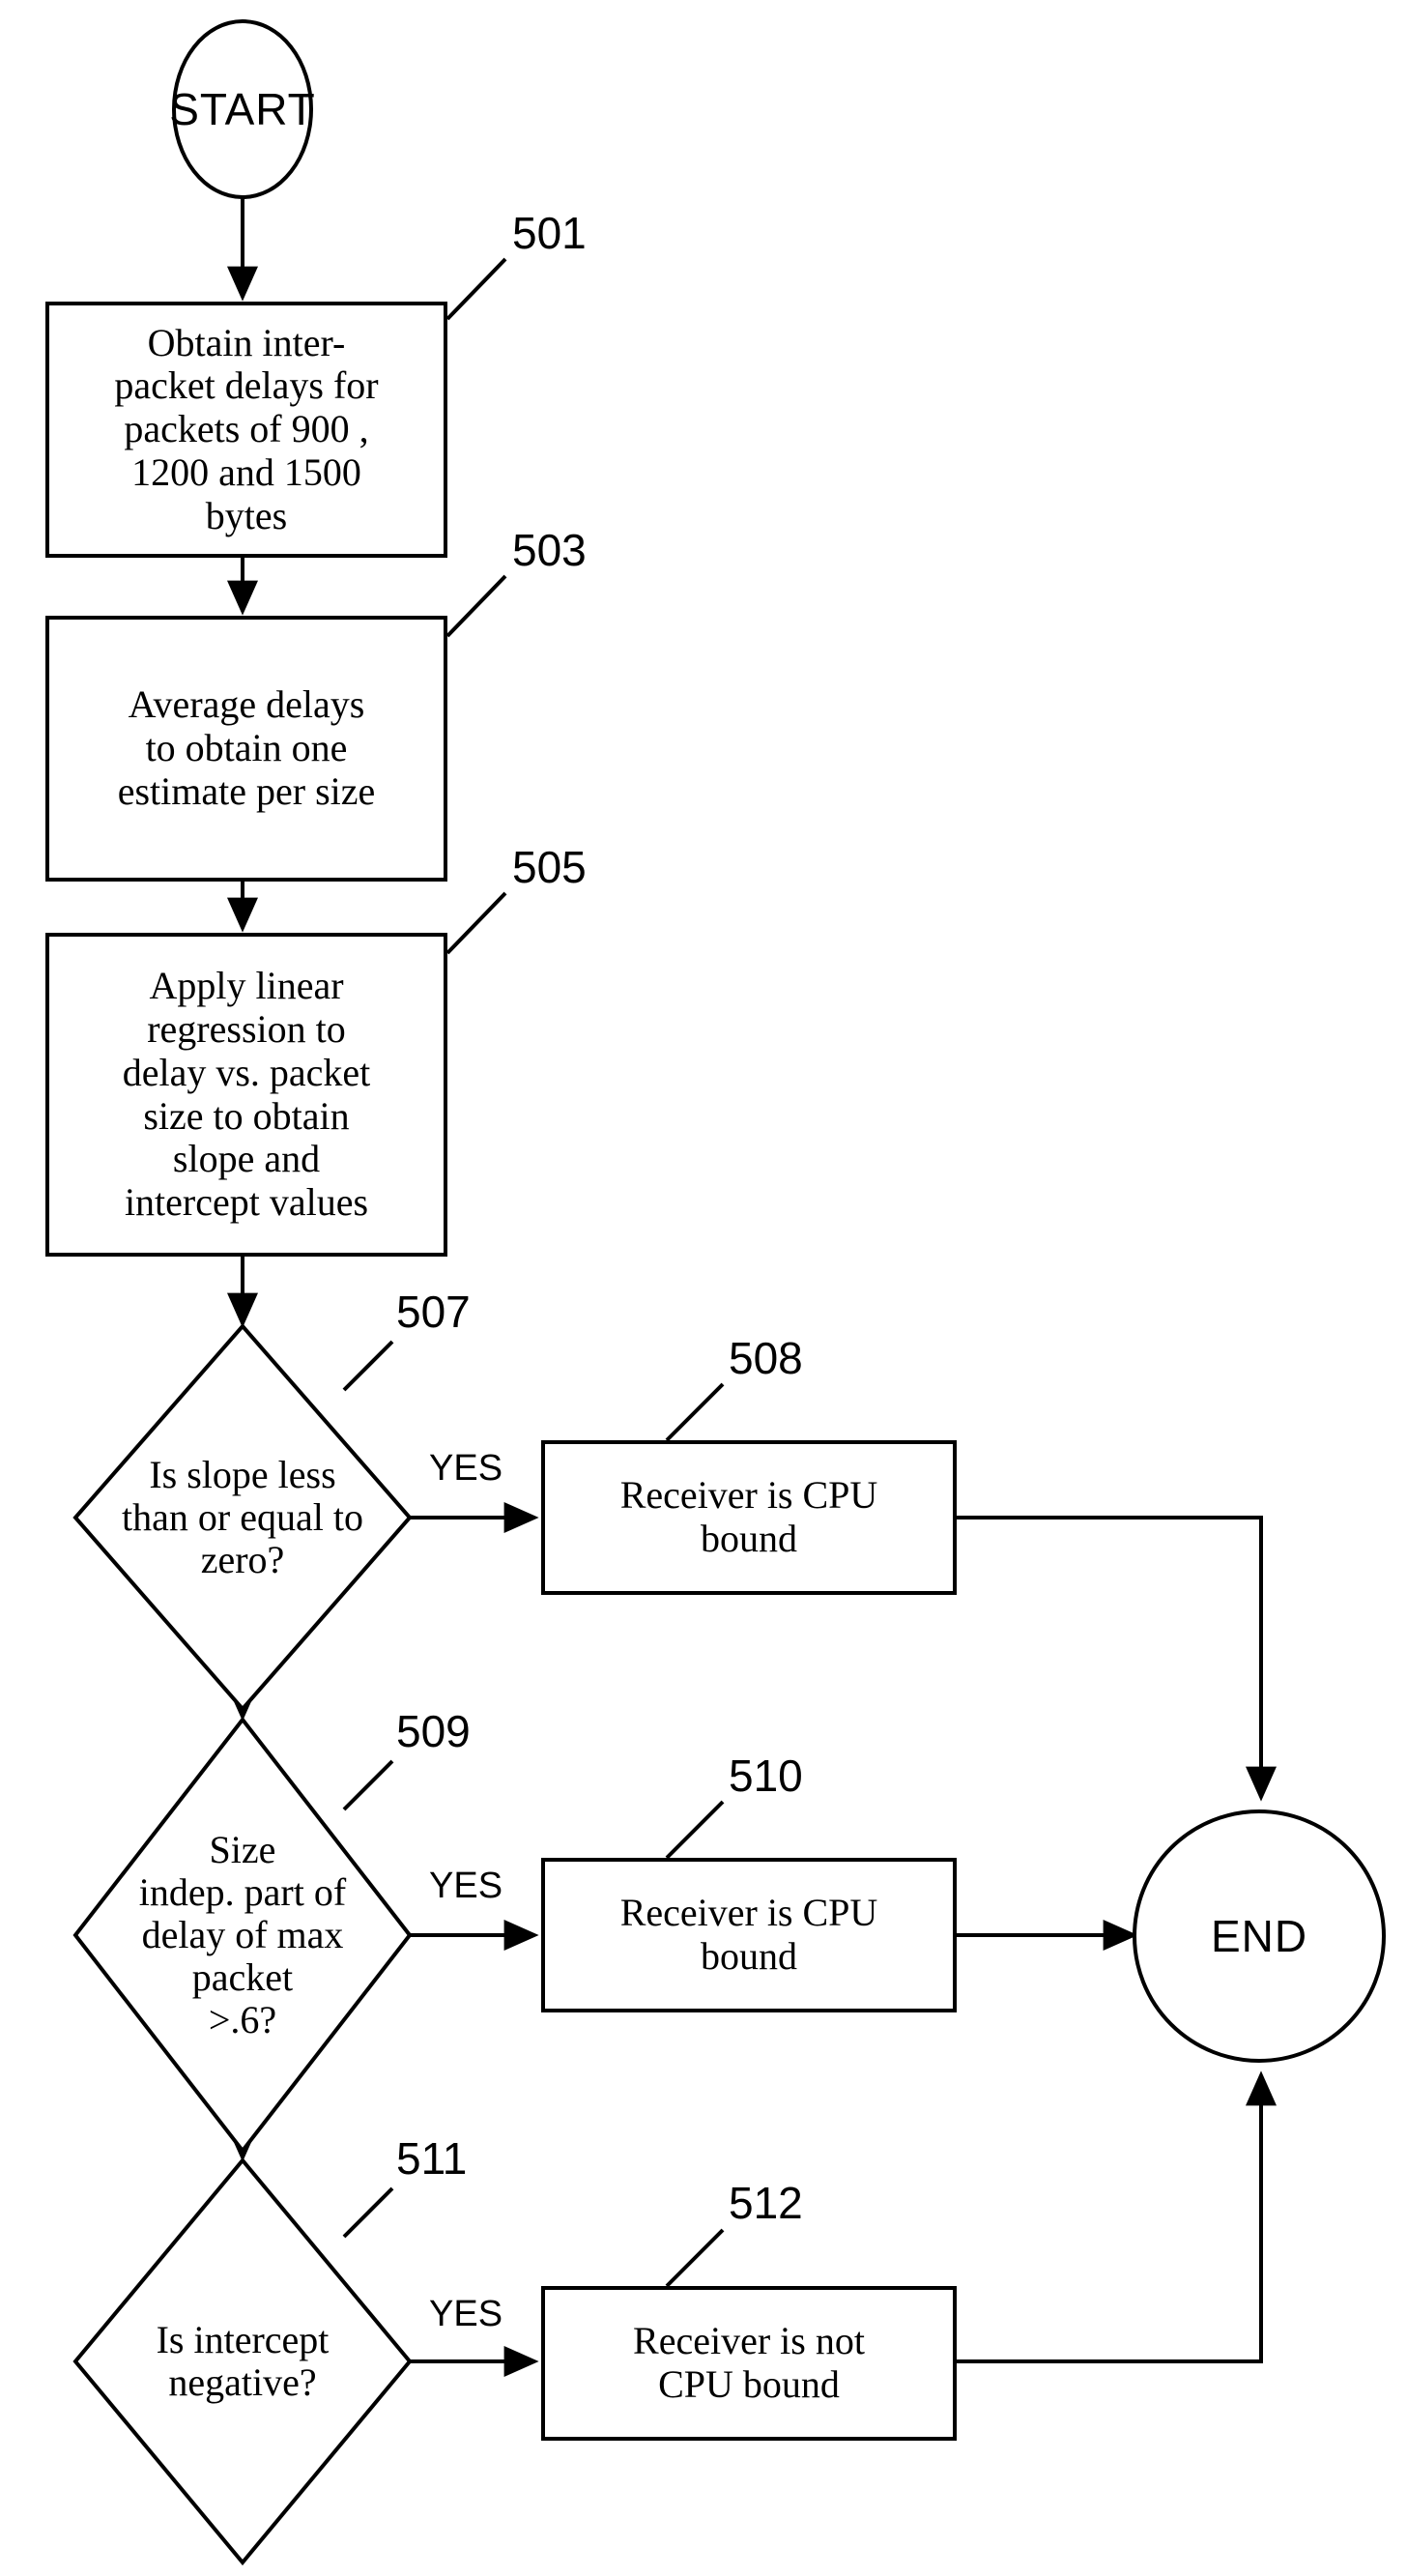  I want to click on process-box-510-text: Receiver is CPU bound, so click(748, 1934).